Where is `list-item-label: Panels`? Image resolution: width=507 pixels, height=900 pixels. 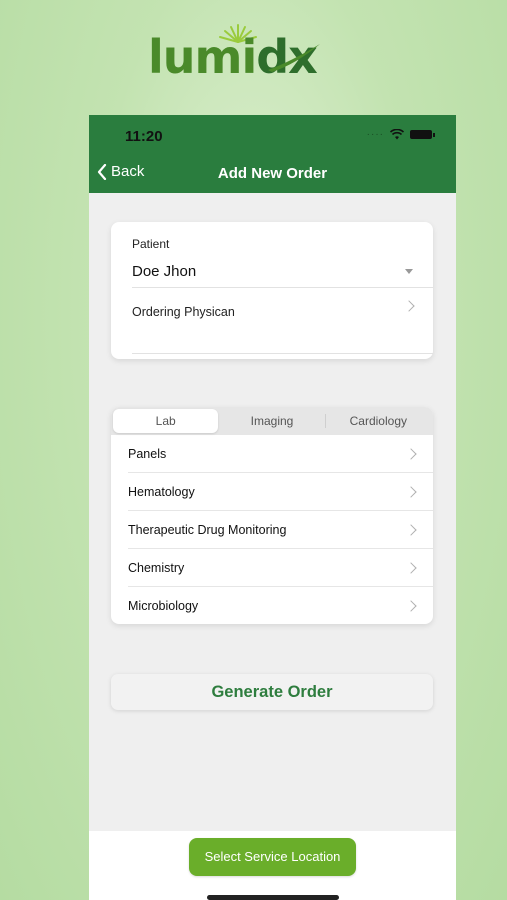 list-item-label: Panels is located at coordinates (147, 454).